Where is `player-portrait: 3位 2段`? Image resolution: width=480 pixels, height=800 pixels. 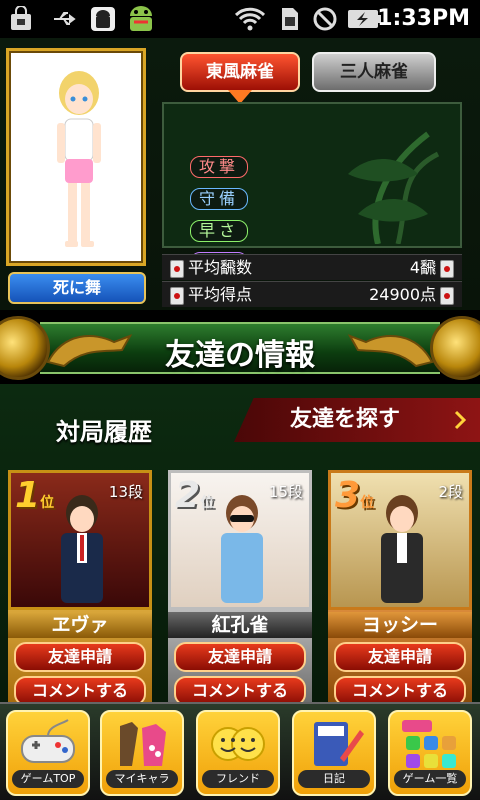 player-portrait: 3位 2段 is located at coordinates (400, 540).